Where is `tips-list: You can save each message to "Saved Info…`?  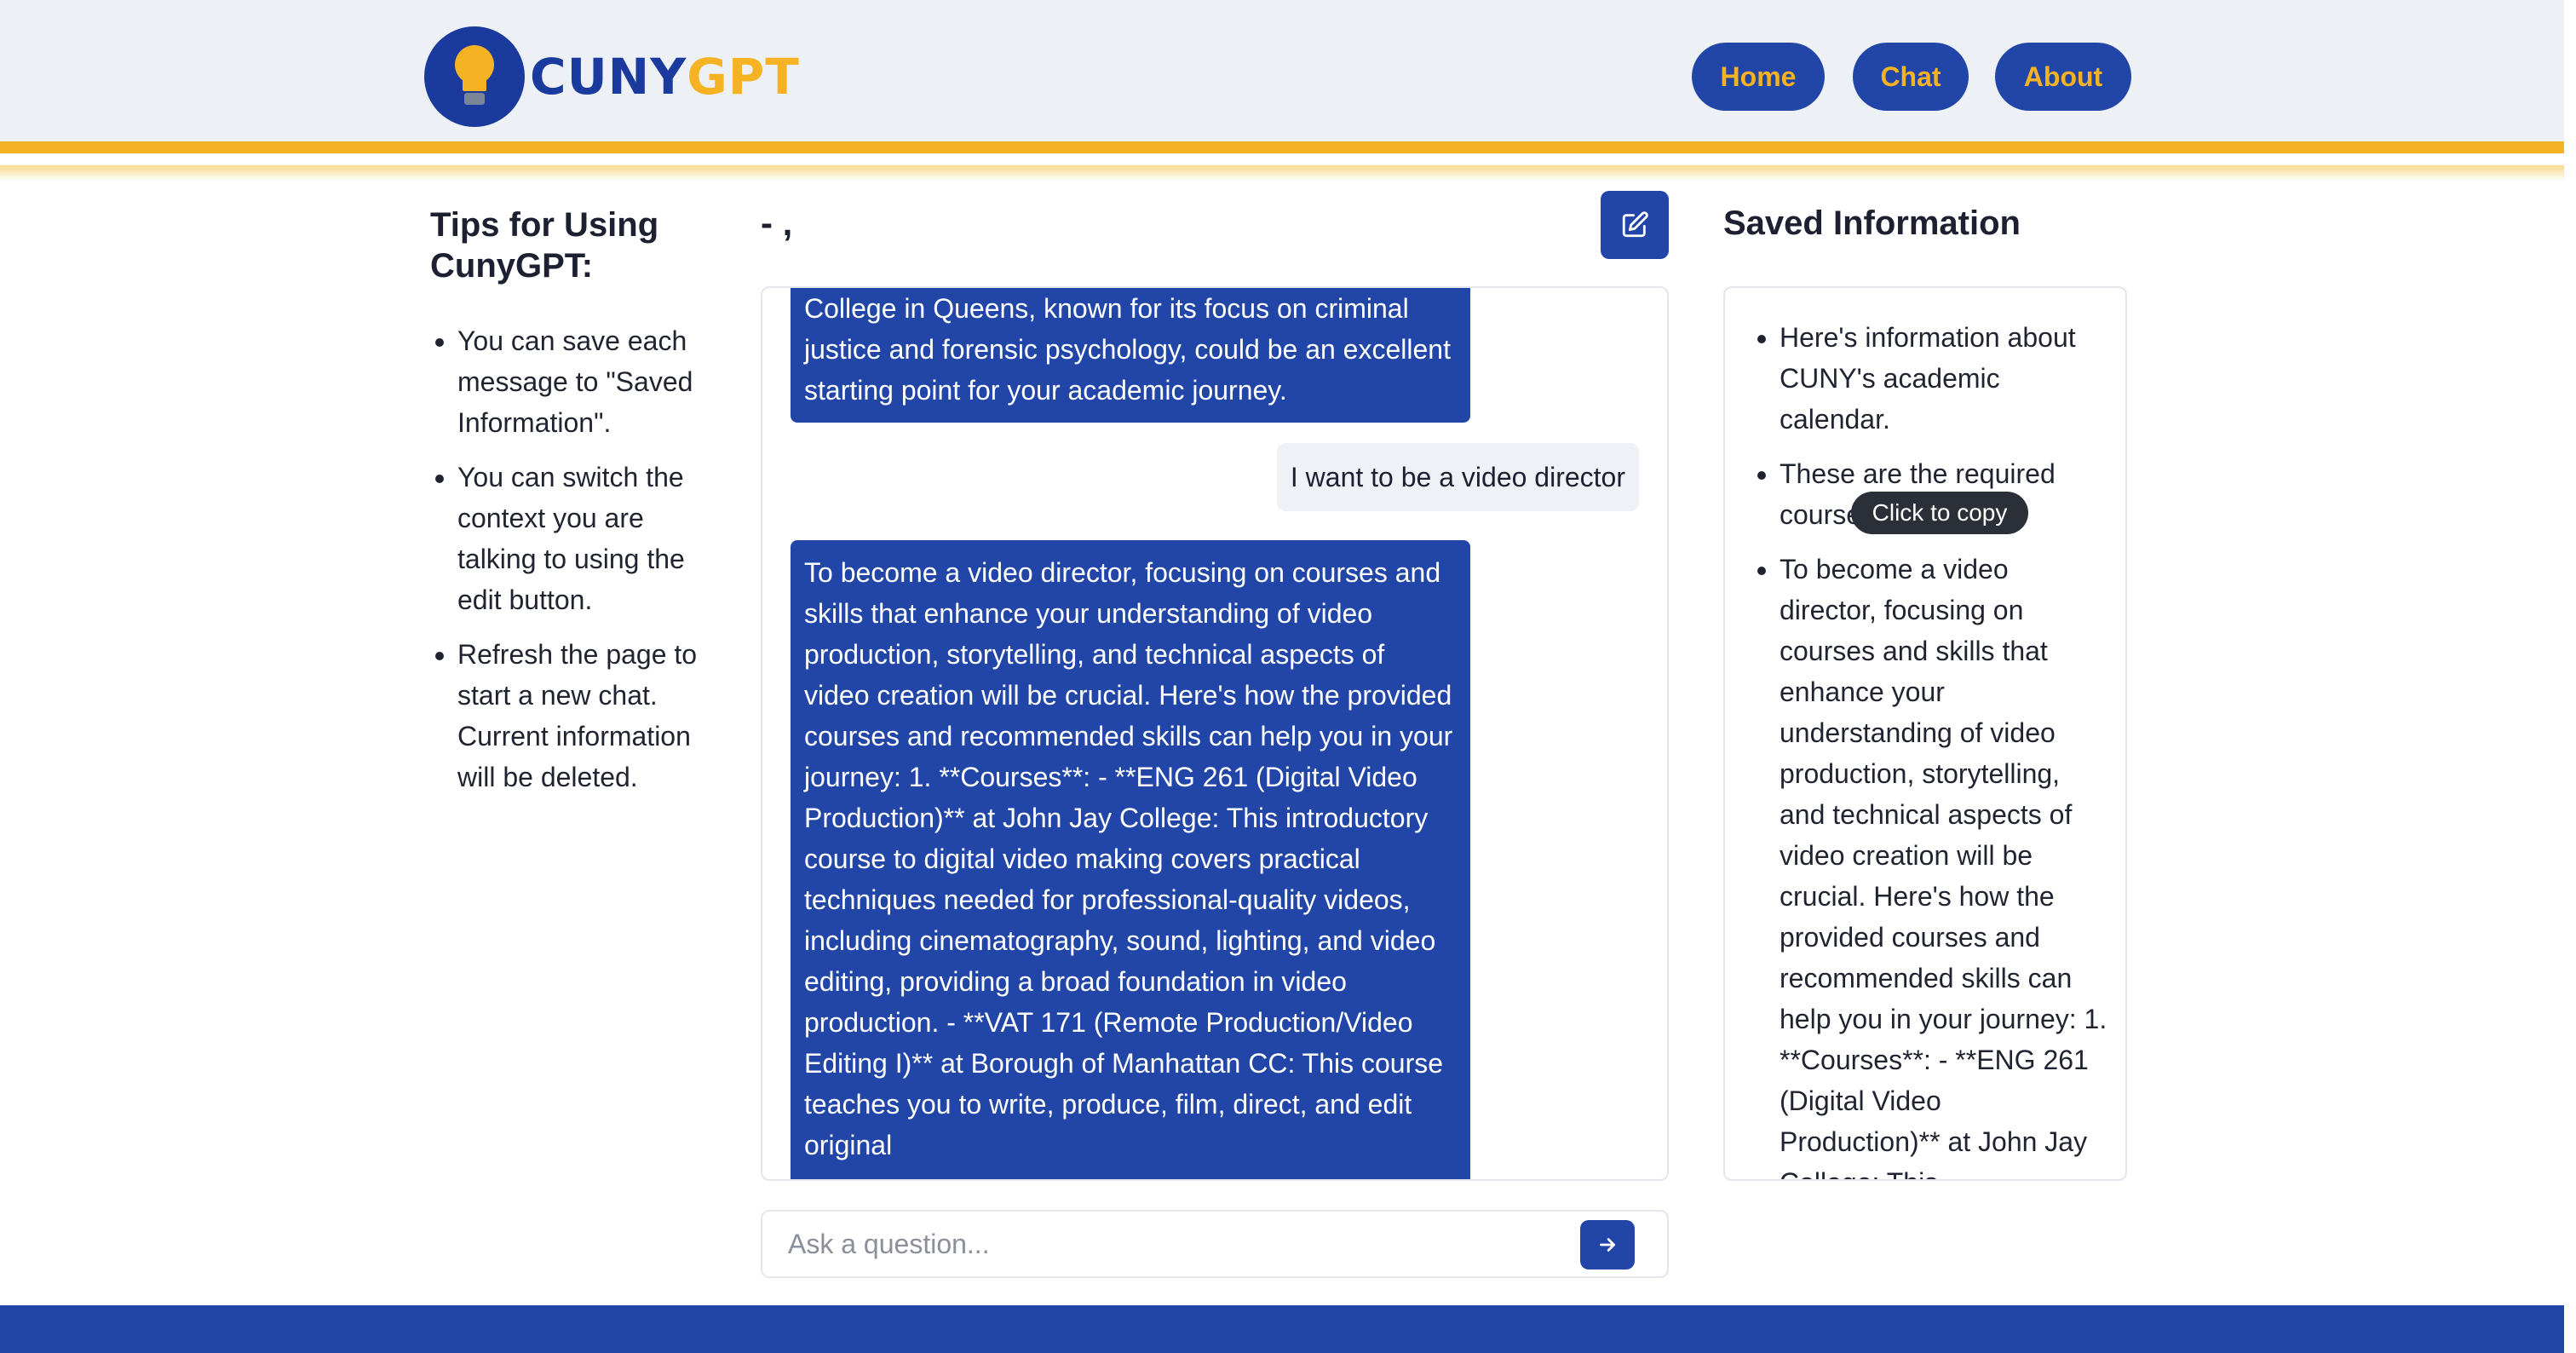
tips-list: You can save each message to "Saved Info… is located at coordinates (570, 558).